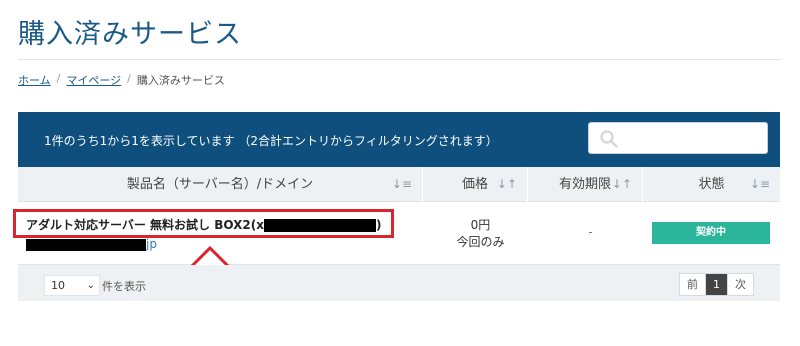  I want to click on title-divider, so click(399, 59).